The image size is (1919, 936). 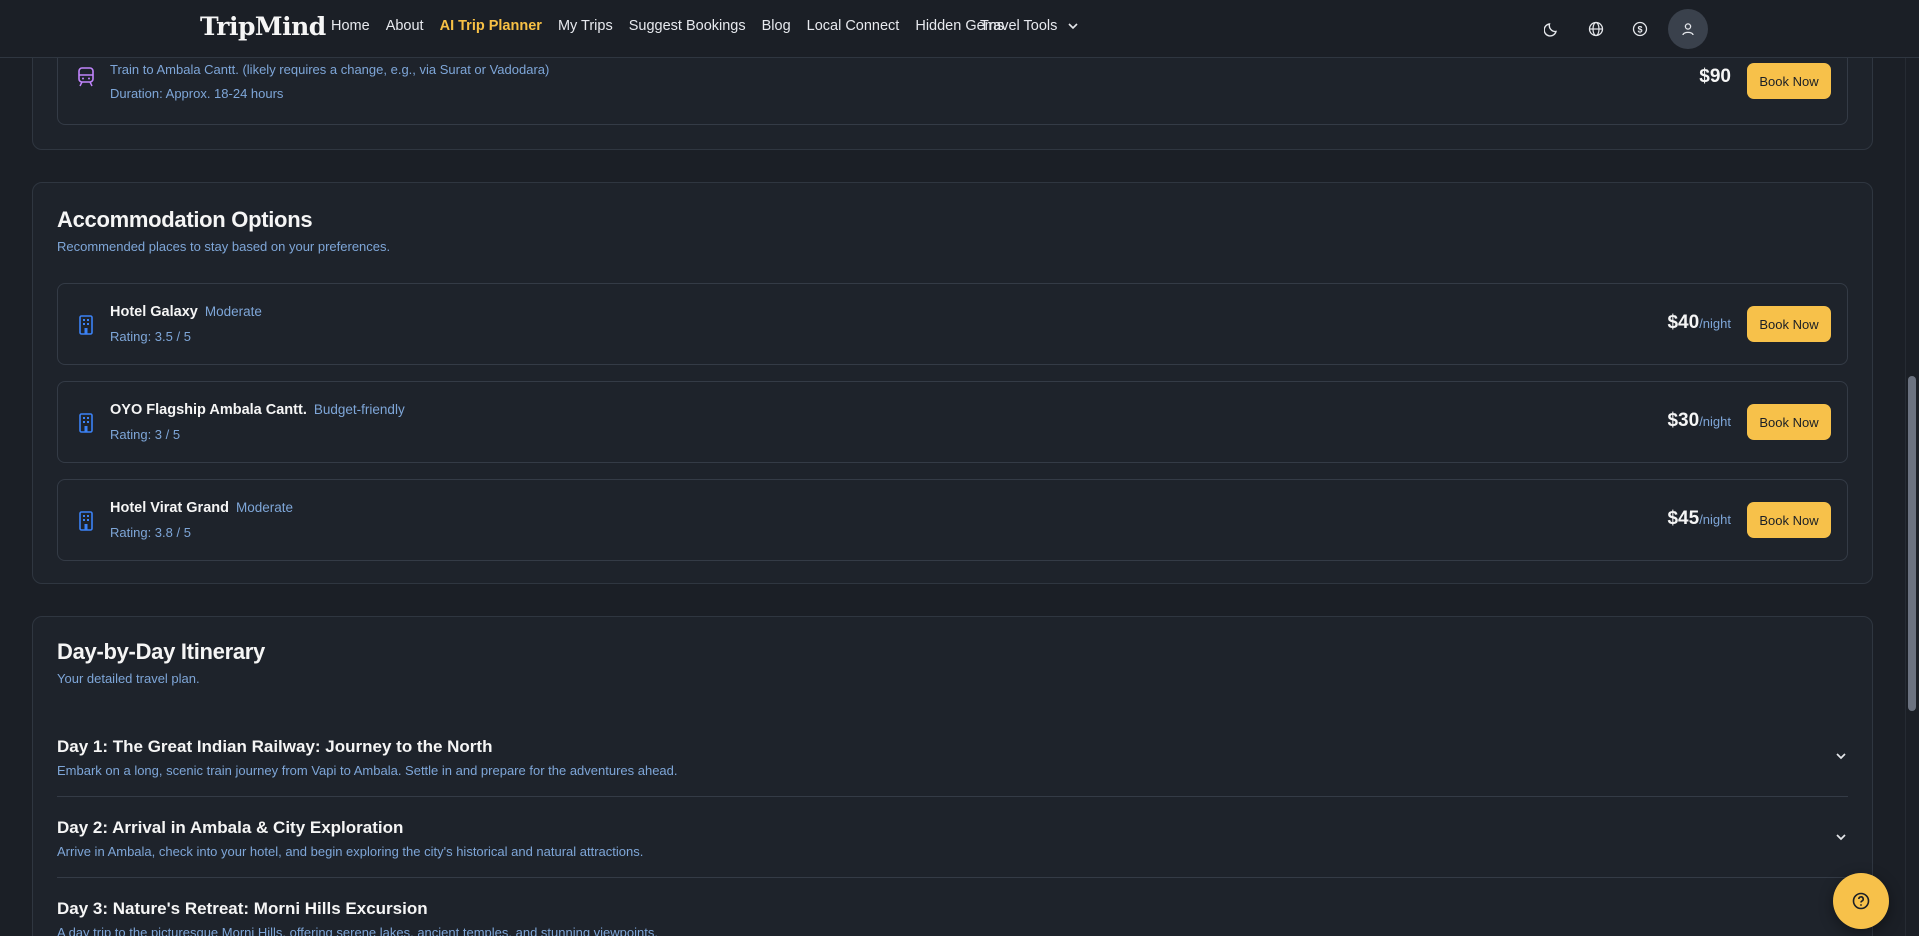 I want to click on nav-actions: $, so click(x=1622, y=29).